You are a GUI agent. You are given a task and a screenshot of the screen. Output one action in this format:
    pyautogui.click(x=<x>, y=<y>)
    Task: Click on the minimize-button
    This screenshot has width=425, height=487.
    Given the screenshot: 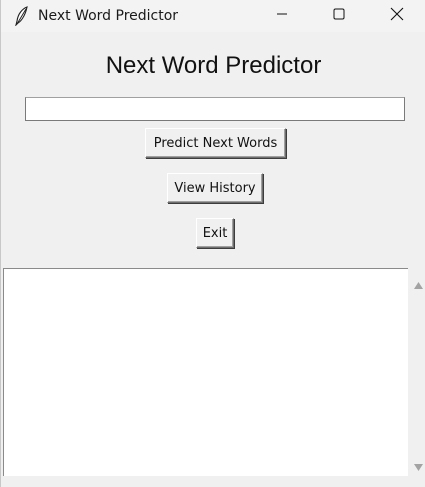 What is the action you would take?
    pyautogui.click(x=282, y=16)
    